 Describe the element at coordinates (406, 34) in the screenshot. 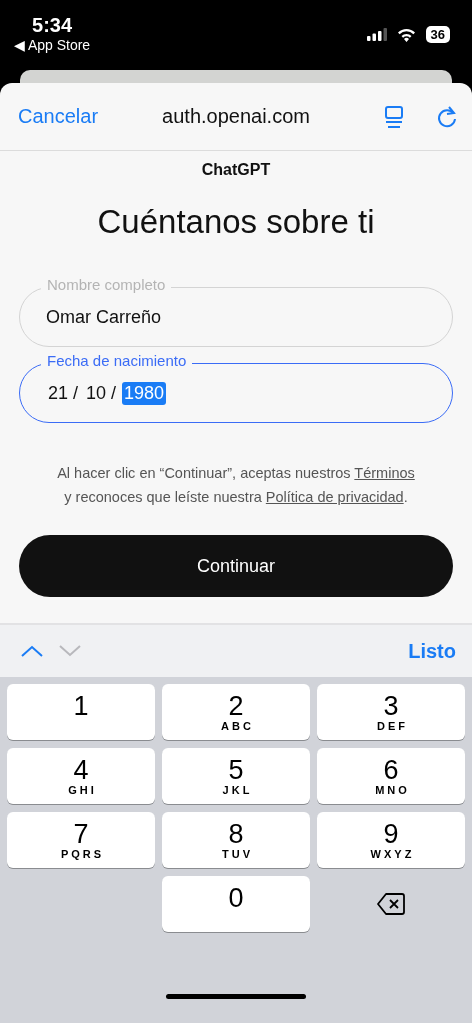

I see `wifi-icon` at that location.